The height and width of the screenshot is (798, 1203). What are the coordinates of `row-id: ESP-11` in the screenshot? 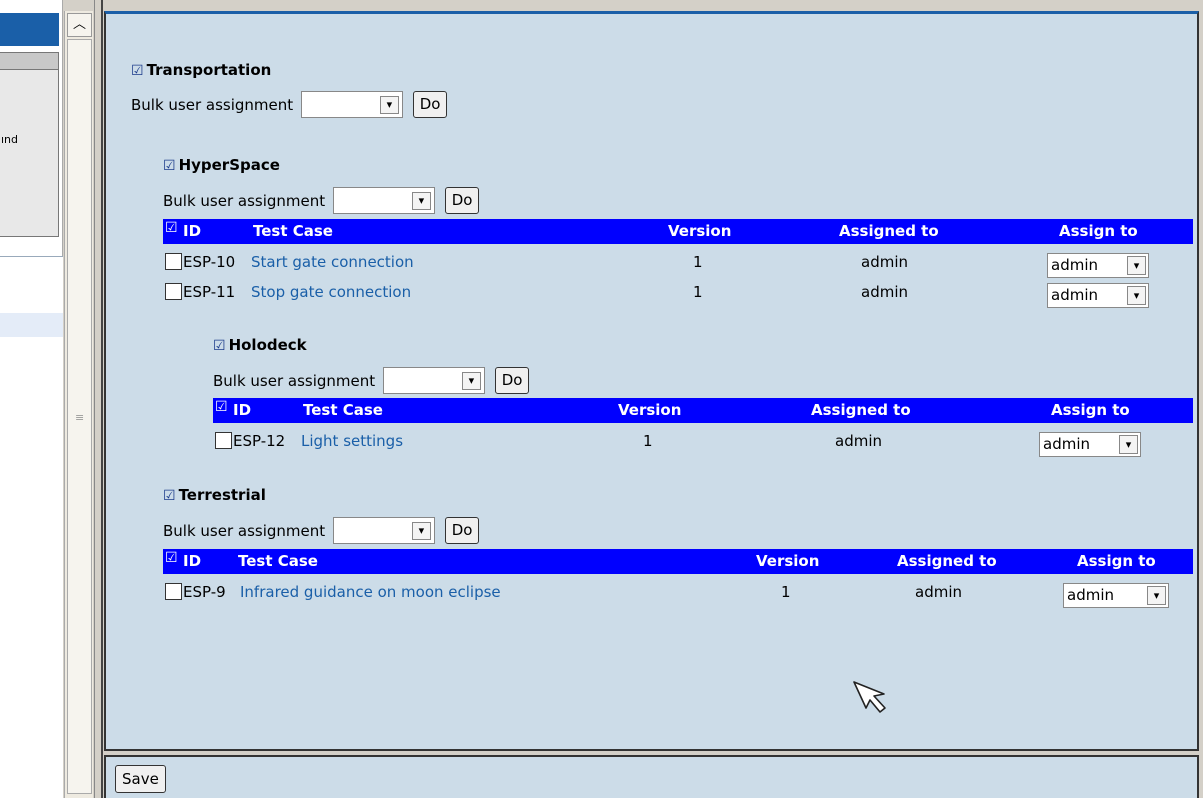 It's located at (209, 292).